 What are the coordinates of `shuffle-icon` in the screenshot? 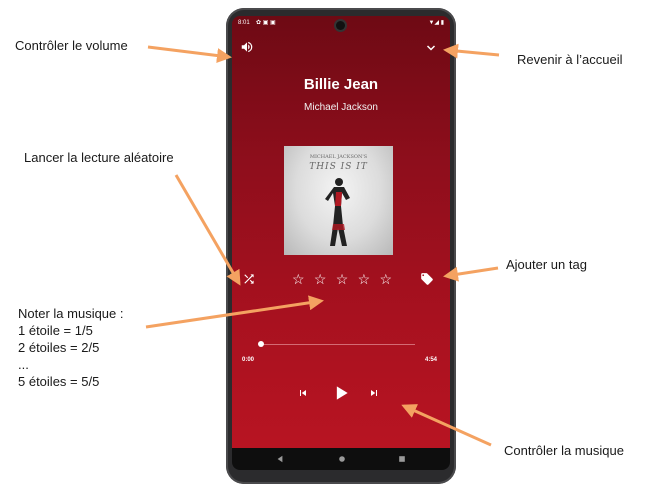 It's located at (249, 279).